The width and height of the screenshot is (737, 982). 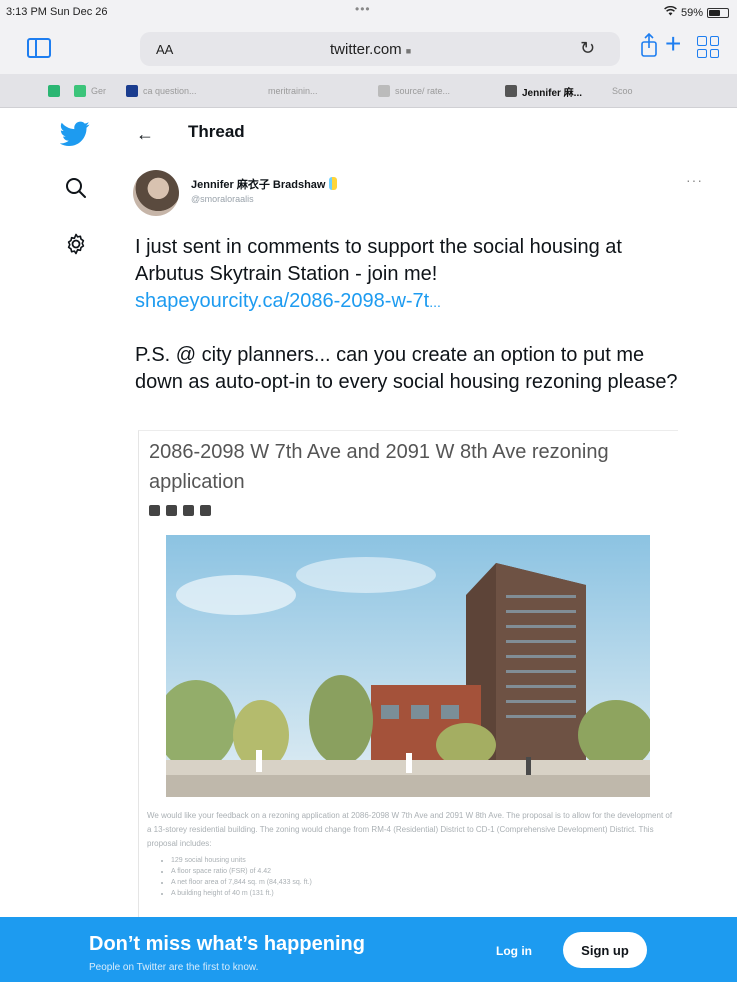 I want to click on more-options-icon: ···, so click(x=694, y=180).